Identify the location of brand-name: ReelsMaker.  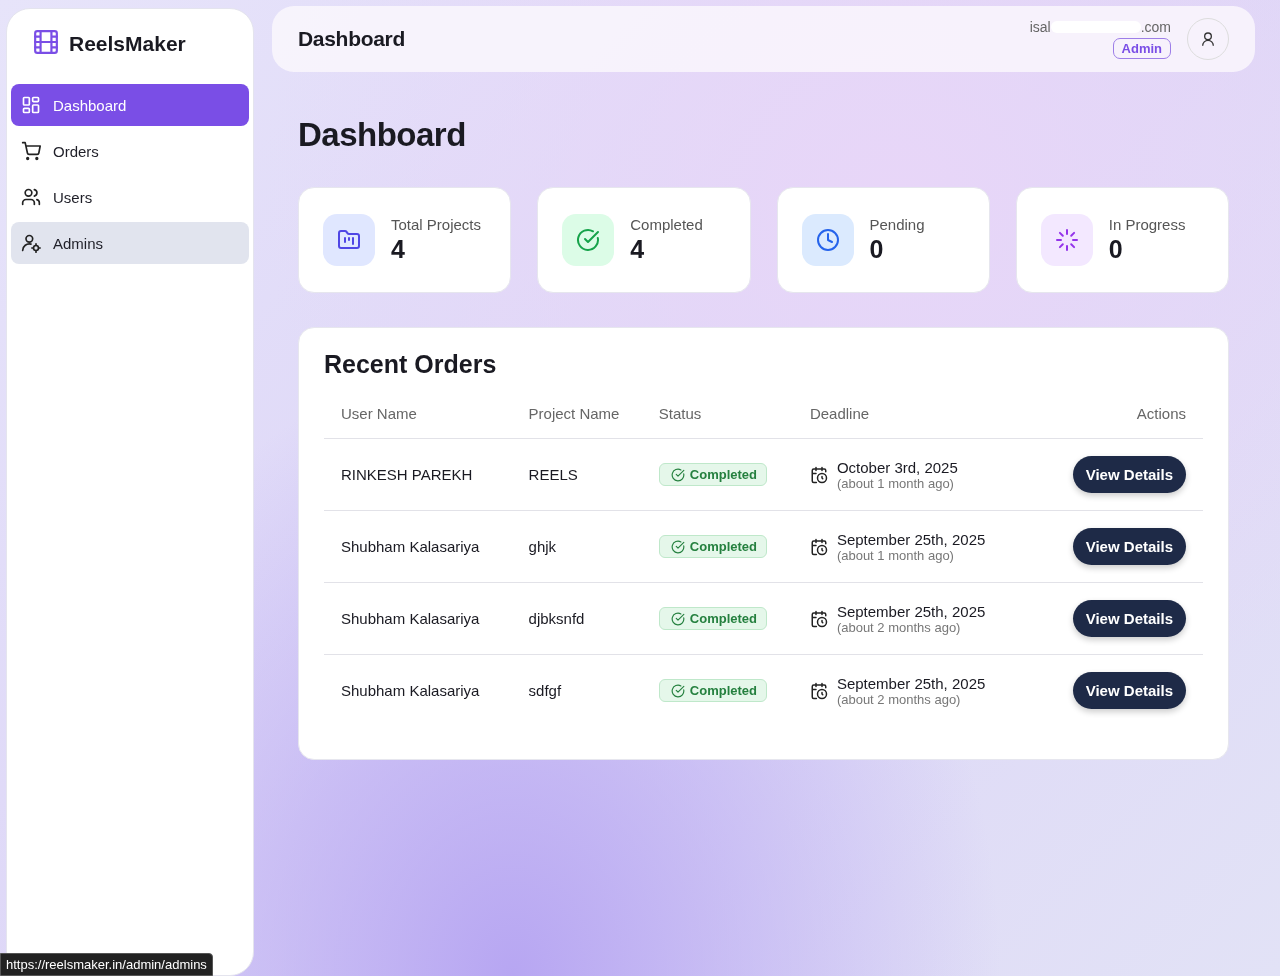
(127, 44).